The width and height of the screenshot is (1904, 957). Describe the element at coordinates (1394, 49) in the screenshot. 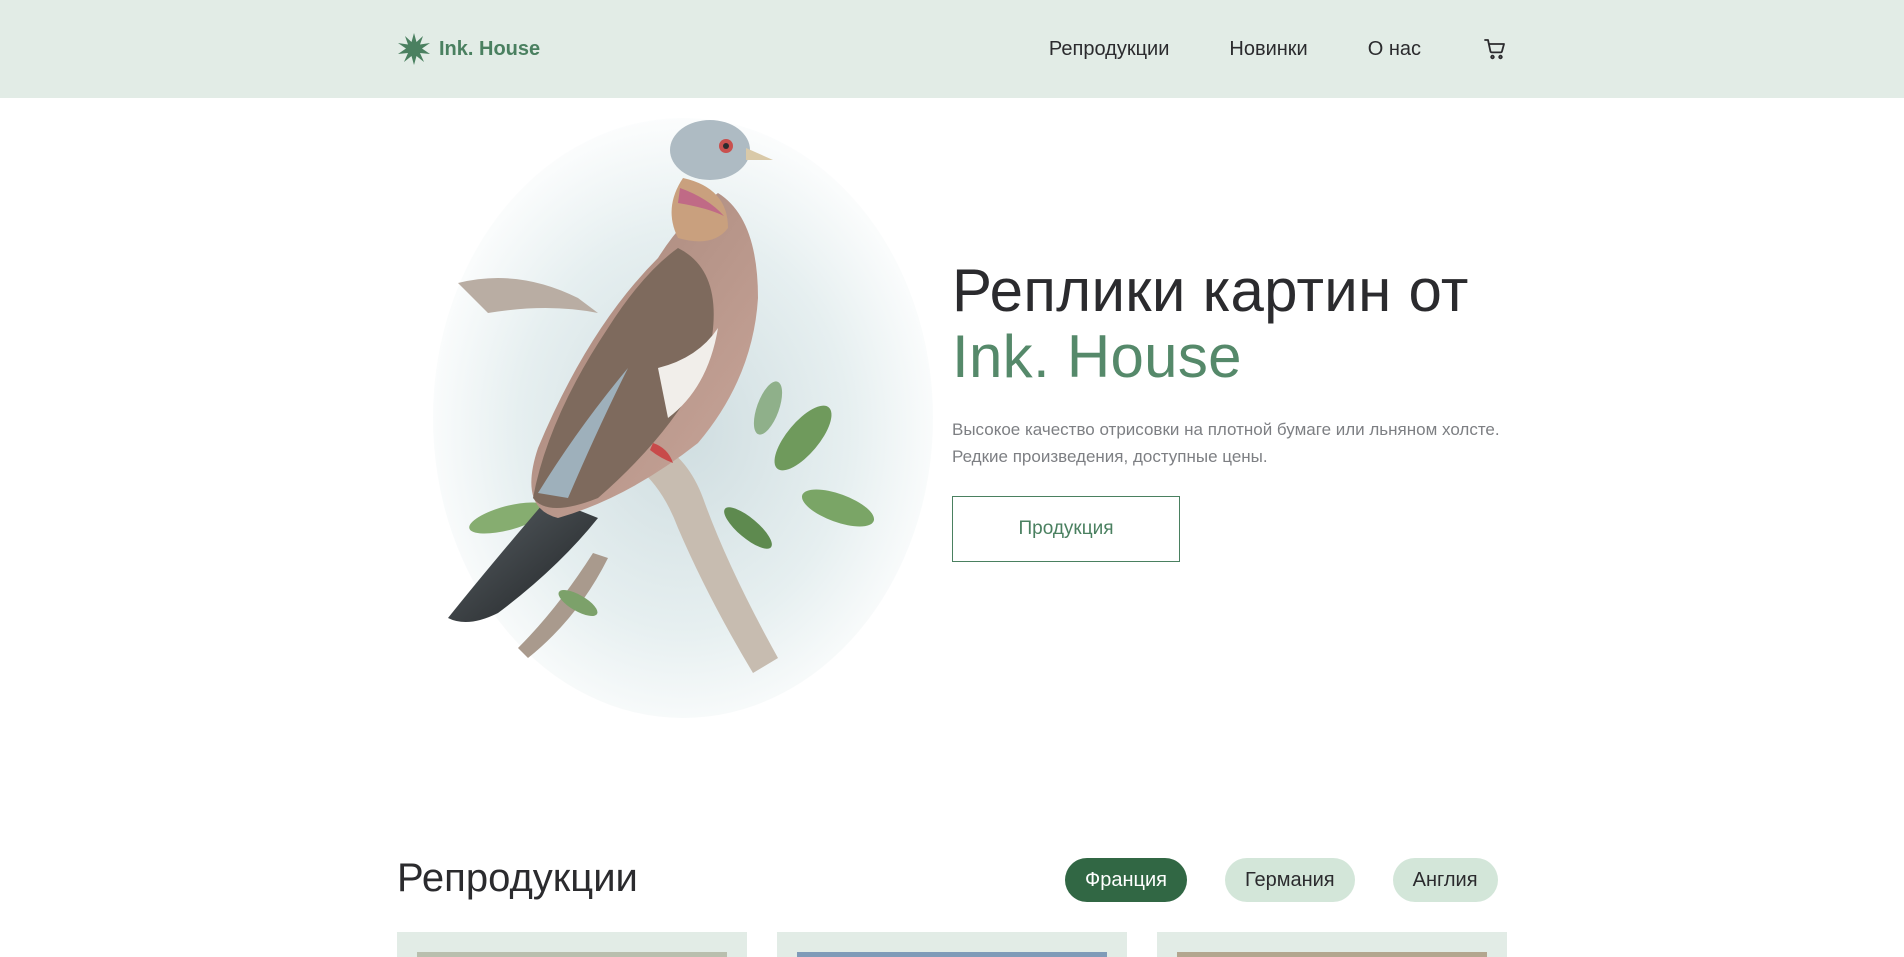

I see `nav-about: О нас` at that location.